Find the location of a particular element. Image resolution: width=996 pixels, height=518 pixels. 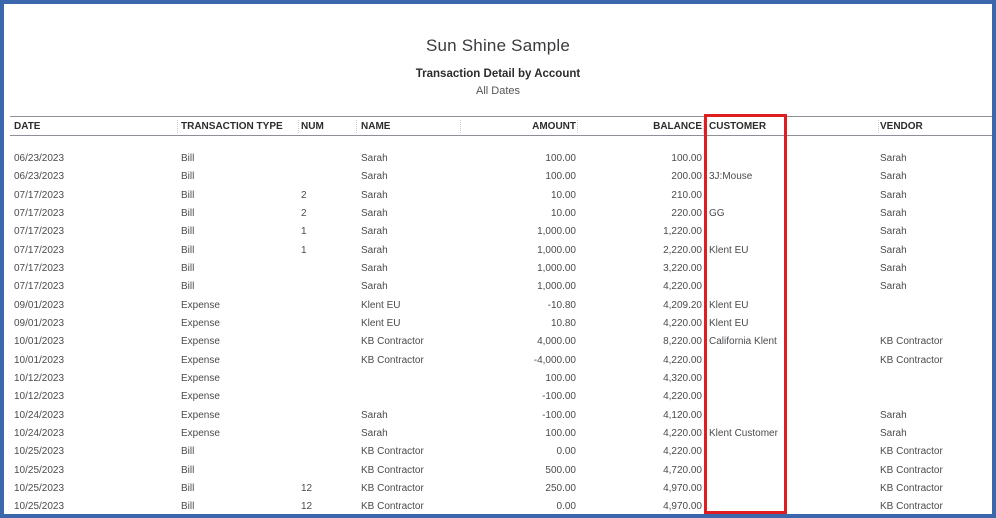

cell-balance: 3,220.00 is located at coordinates (682, 268).